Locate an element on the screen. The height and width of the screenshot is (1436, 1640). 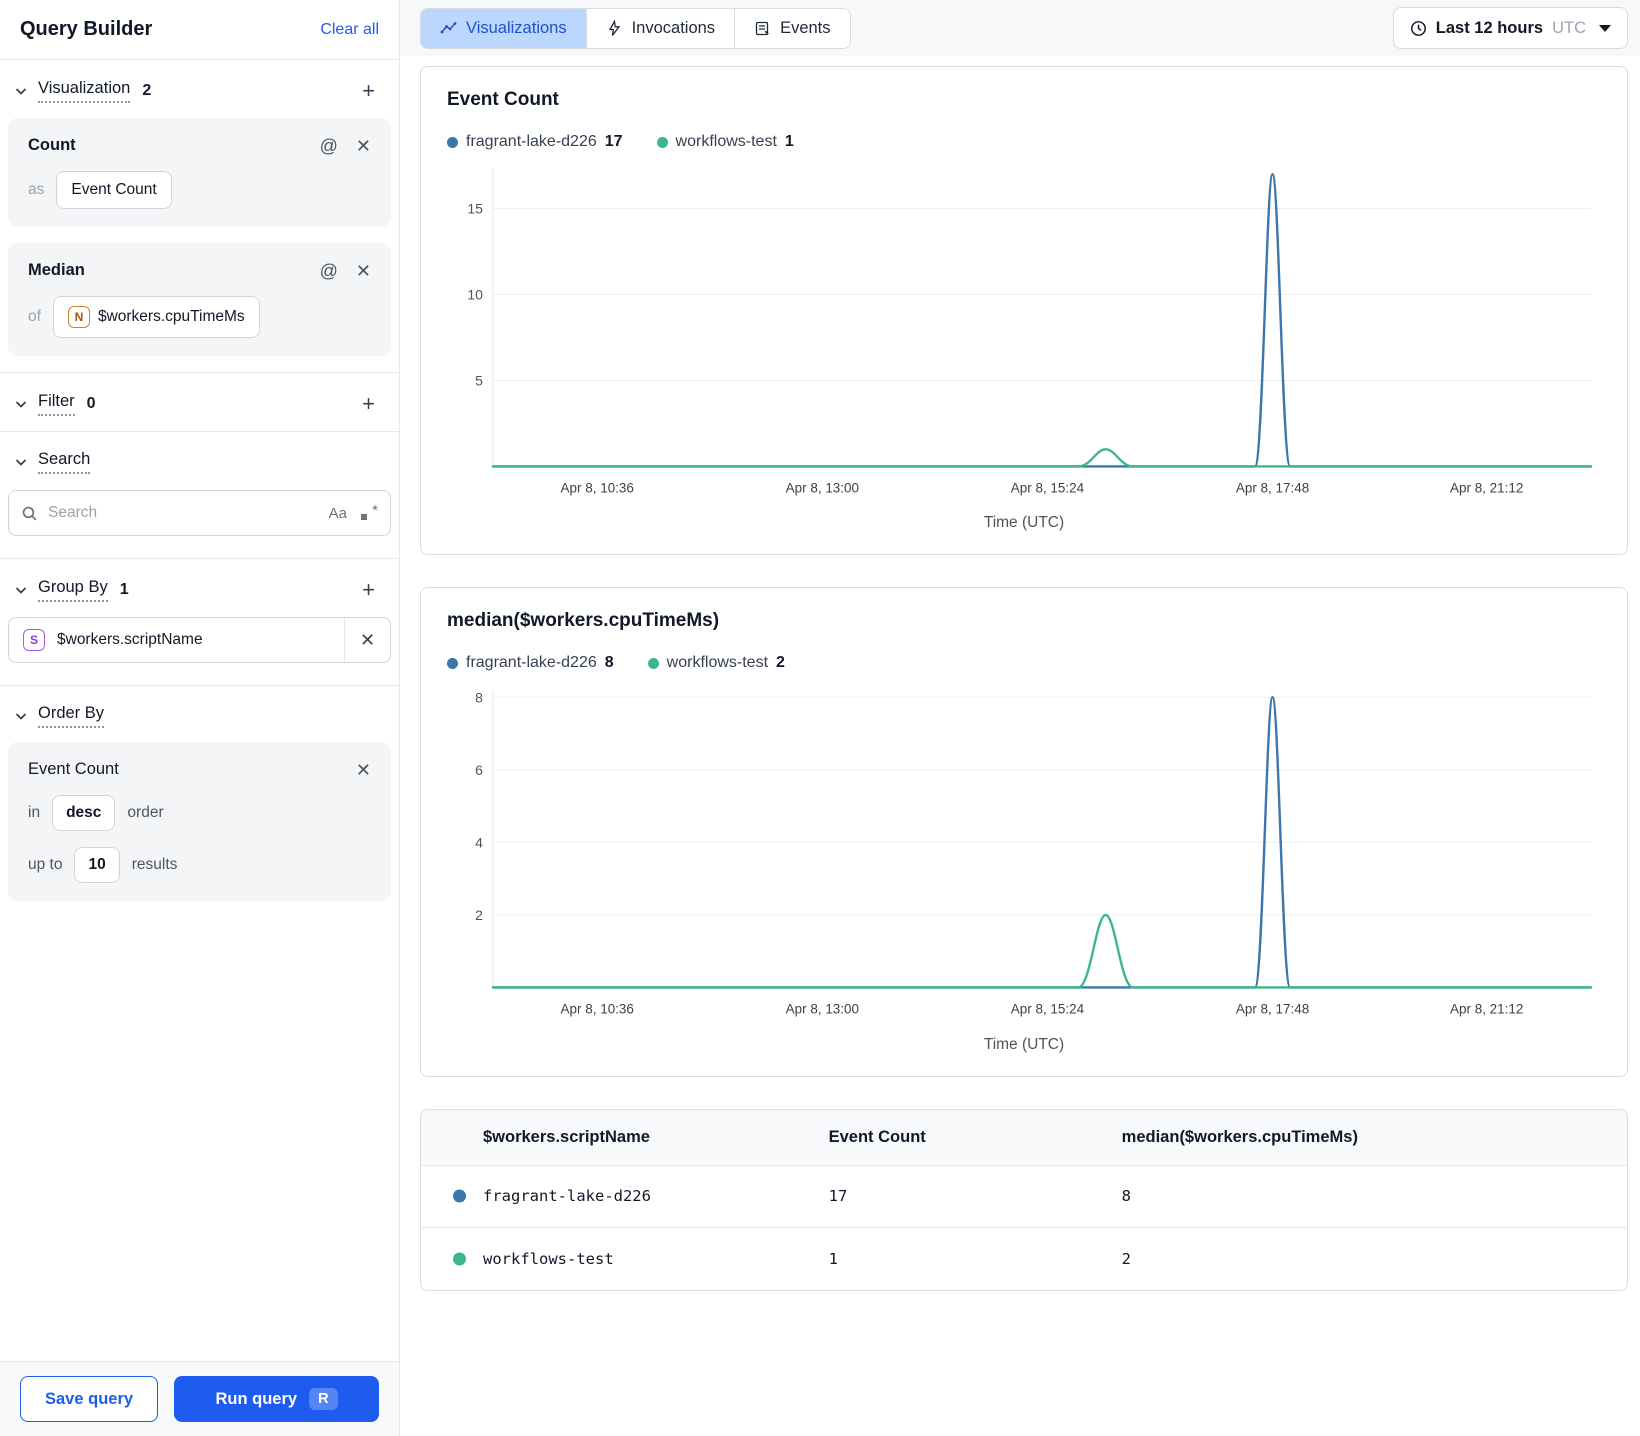
column-header: $workers.scriptName is located at coordinates (566, 1136).